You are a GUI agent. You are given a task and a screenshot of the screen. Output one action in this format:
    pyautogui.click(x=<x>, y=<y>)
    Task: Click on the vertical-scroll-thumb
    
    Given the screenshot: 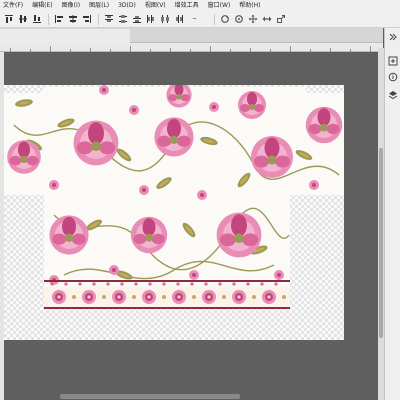 What is the action you would take?
    pyautogui.click(x=381, y=243)
    